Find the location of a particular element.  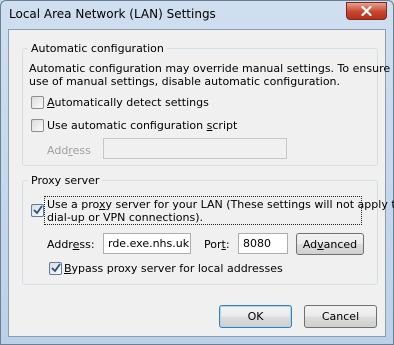

auto-detect-checkbox is located at coordinates (37, 102).